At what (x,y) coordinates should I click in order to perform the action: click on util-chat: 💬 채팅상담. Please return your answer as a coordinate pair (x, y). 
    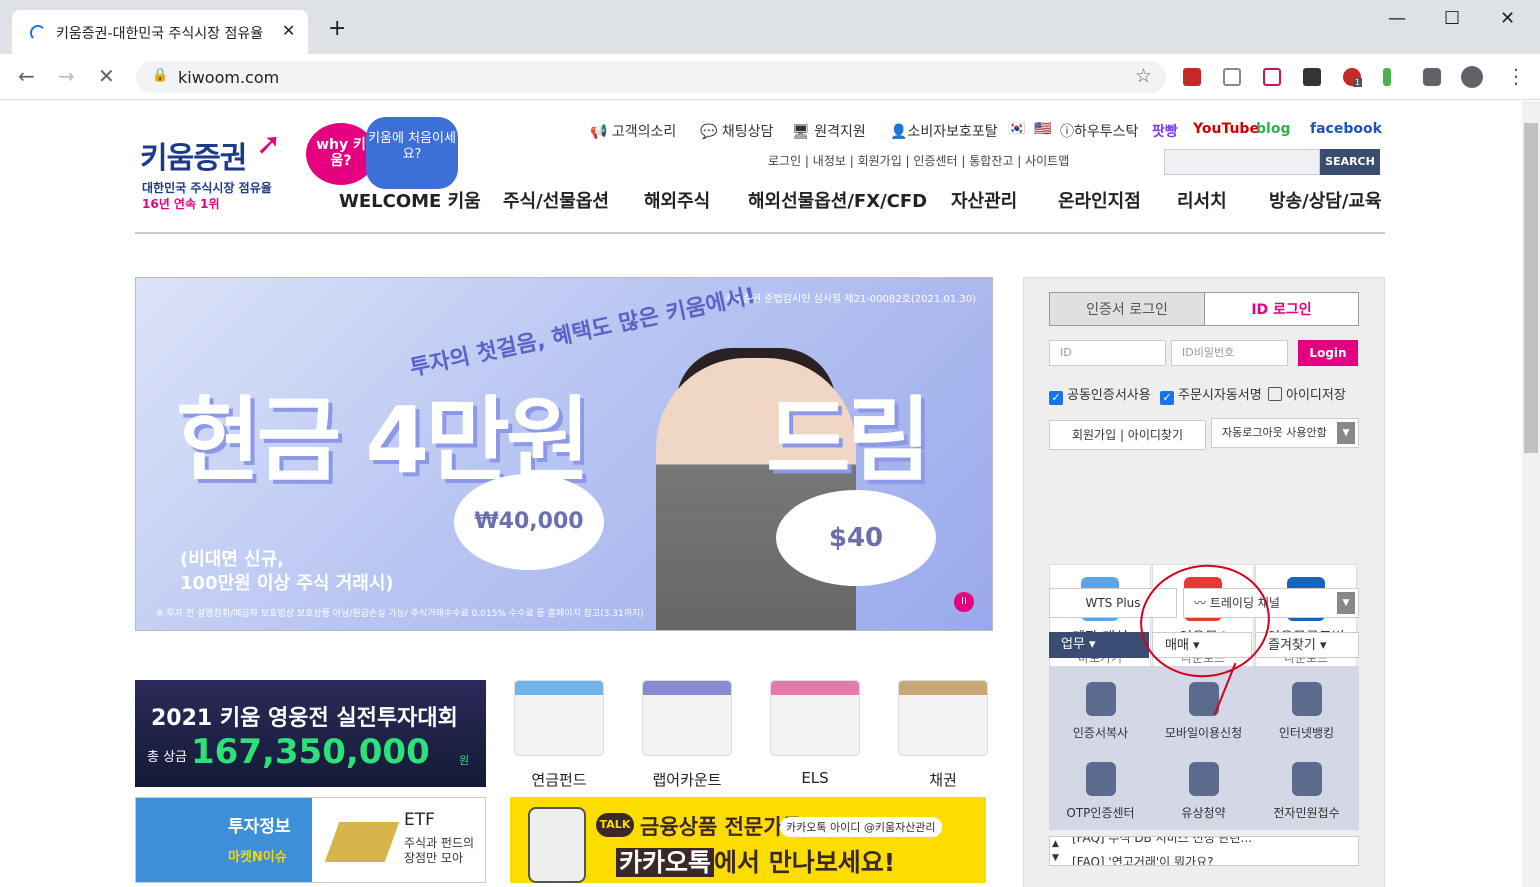
    Looking at the image, I should click on (736, 131).